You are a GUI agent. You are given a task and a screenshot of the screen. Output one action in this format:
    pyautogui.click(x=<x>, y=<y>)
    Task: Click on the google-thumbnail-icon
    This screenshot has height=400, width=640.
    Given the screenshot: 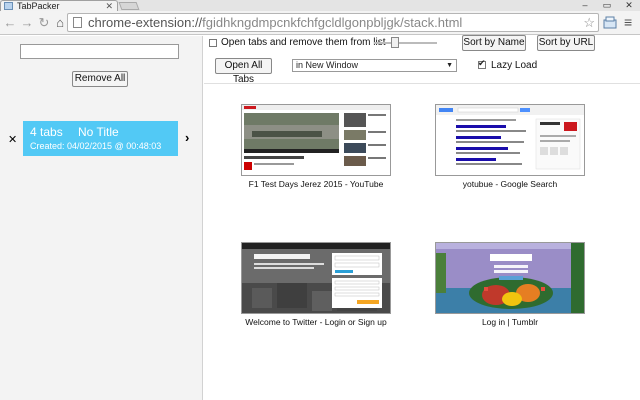 What is the action you would take?
    pyautogui.click(x=510, y=140)
    